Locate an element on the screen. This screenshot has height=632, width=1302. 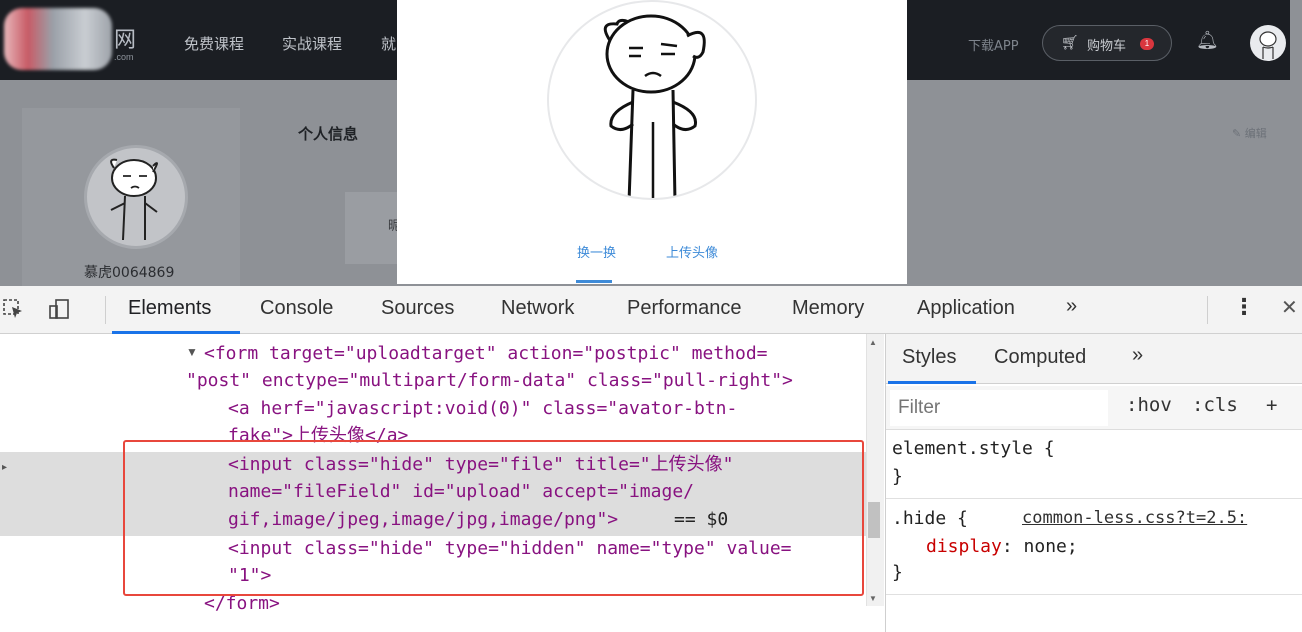
styles-filter-bar: :hov :cls + is located at coordinates (1094, 408).